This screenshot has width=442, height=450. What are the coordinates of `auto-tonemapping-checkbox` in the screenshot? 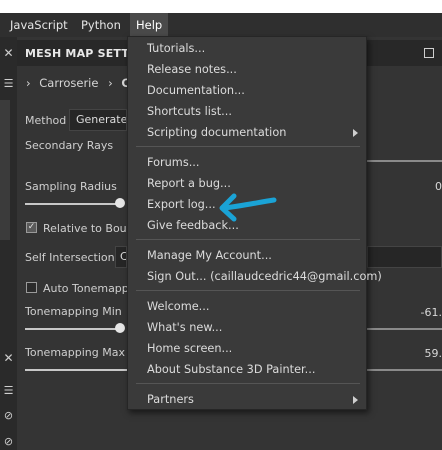 It's located at (31, 287).